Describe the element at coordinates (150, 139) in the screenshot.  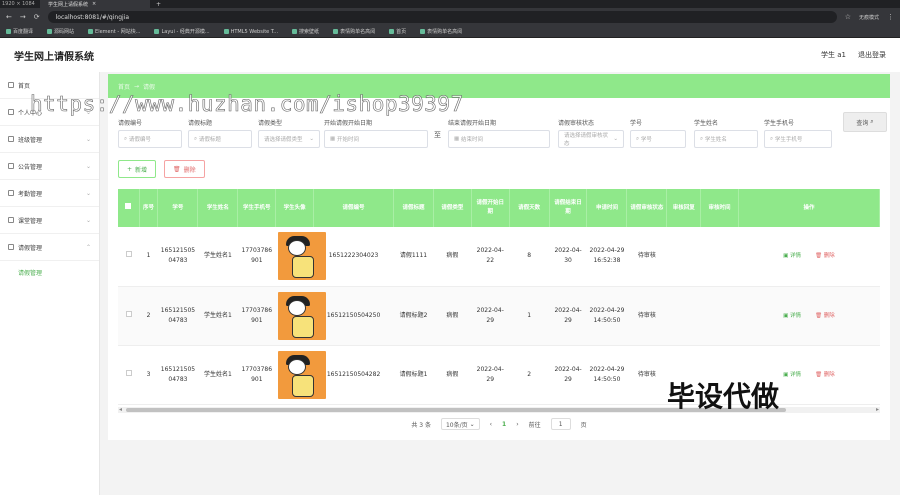
I see `leave-no-input: ⌕ 请假编号` at that location.